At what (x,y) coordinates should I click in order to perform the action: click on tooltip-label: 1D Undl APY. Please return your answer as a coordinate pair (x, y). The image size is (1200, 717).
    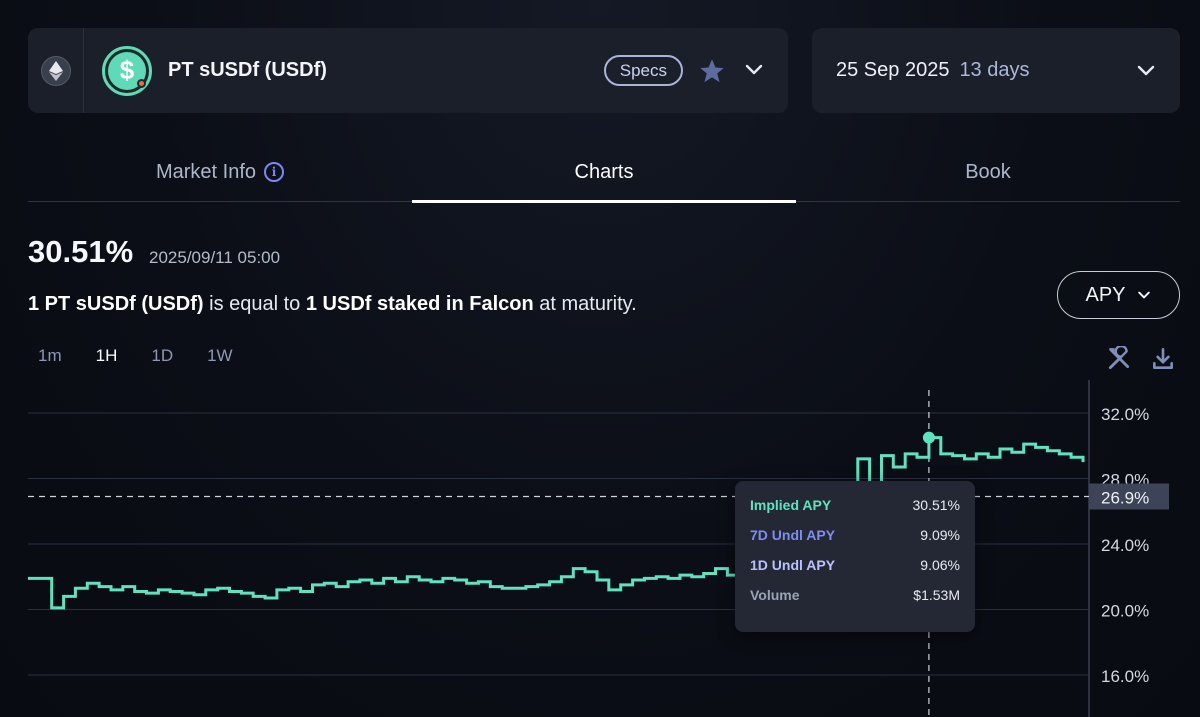
    Looking at the image, I should click on (793, 565).